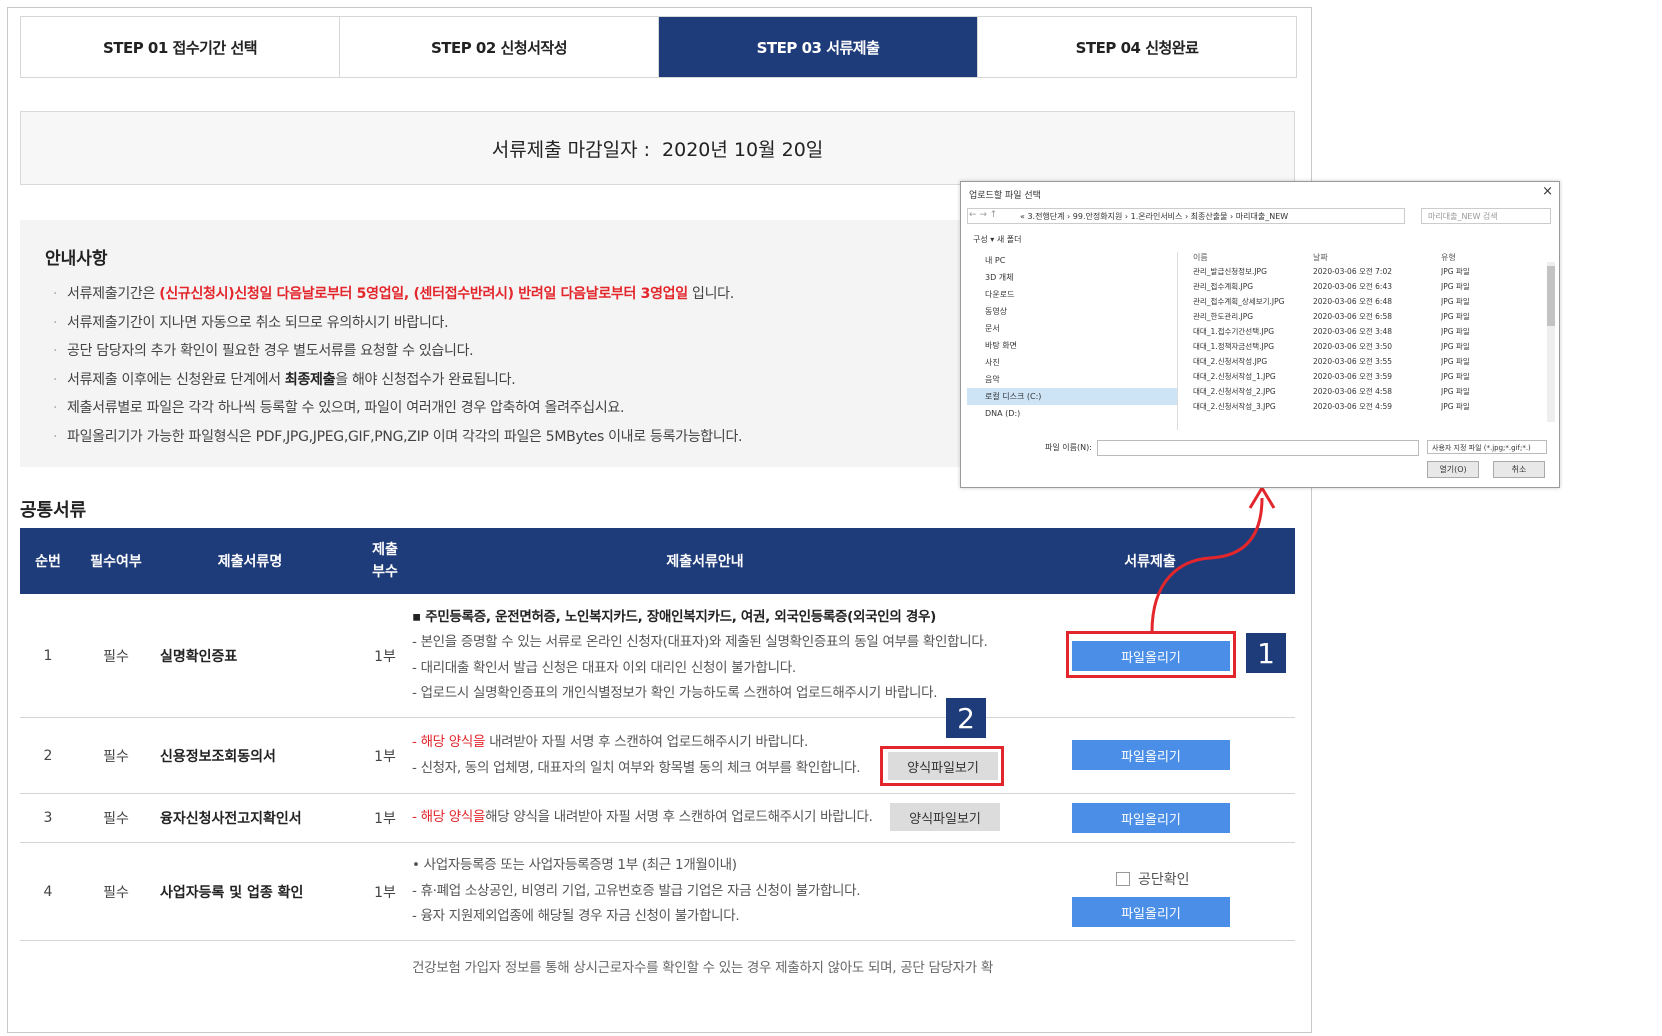 The height and width of the screenshot is (1036, 1662). I want to click on table-header: 순번 필수여부 제출서류명 제출 부수 제출서류안내 서류제출, so click(657, 561).